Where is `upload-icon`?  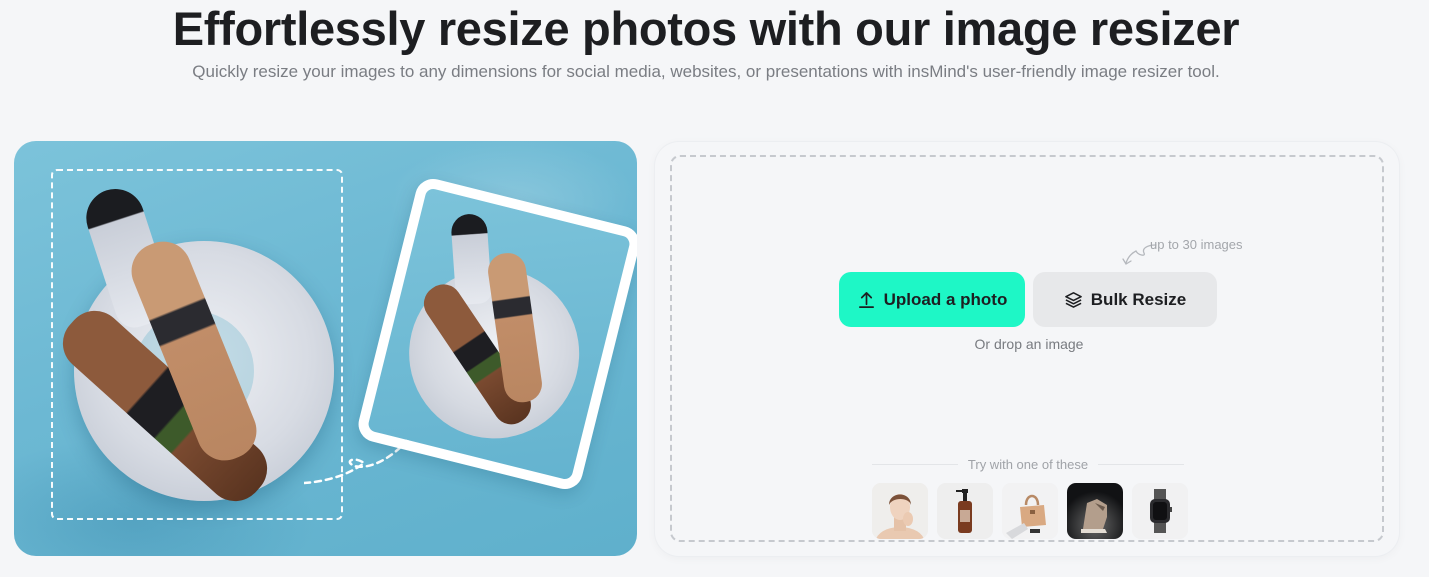
upload-icon is located at coordinates (866, 299).